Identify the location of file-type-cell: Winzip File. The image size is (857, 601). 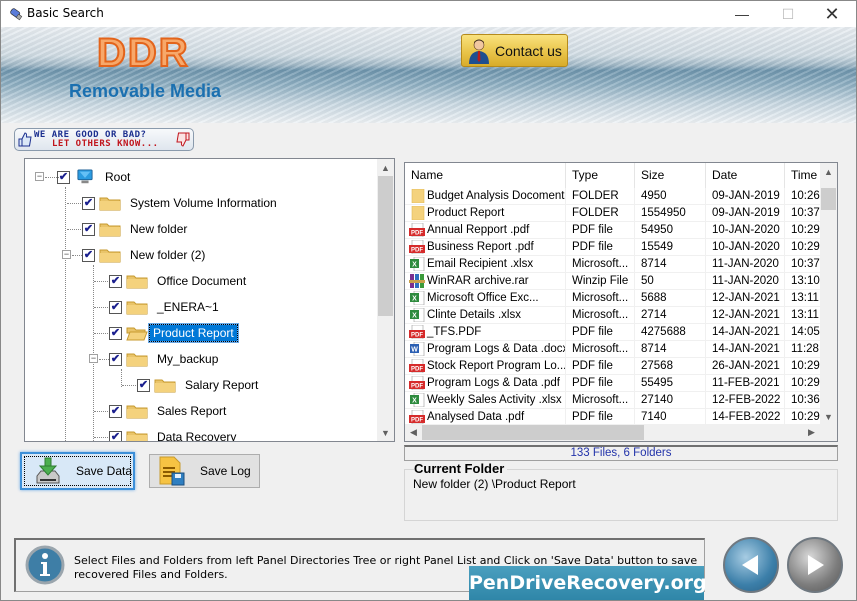
(600, 281).